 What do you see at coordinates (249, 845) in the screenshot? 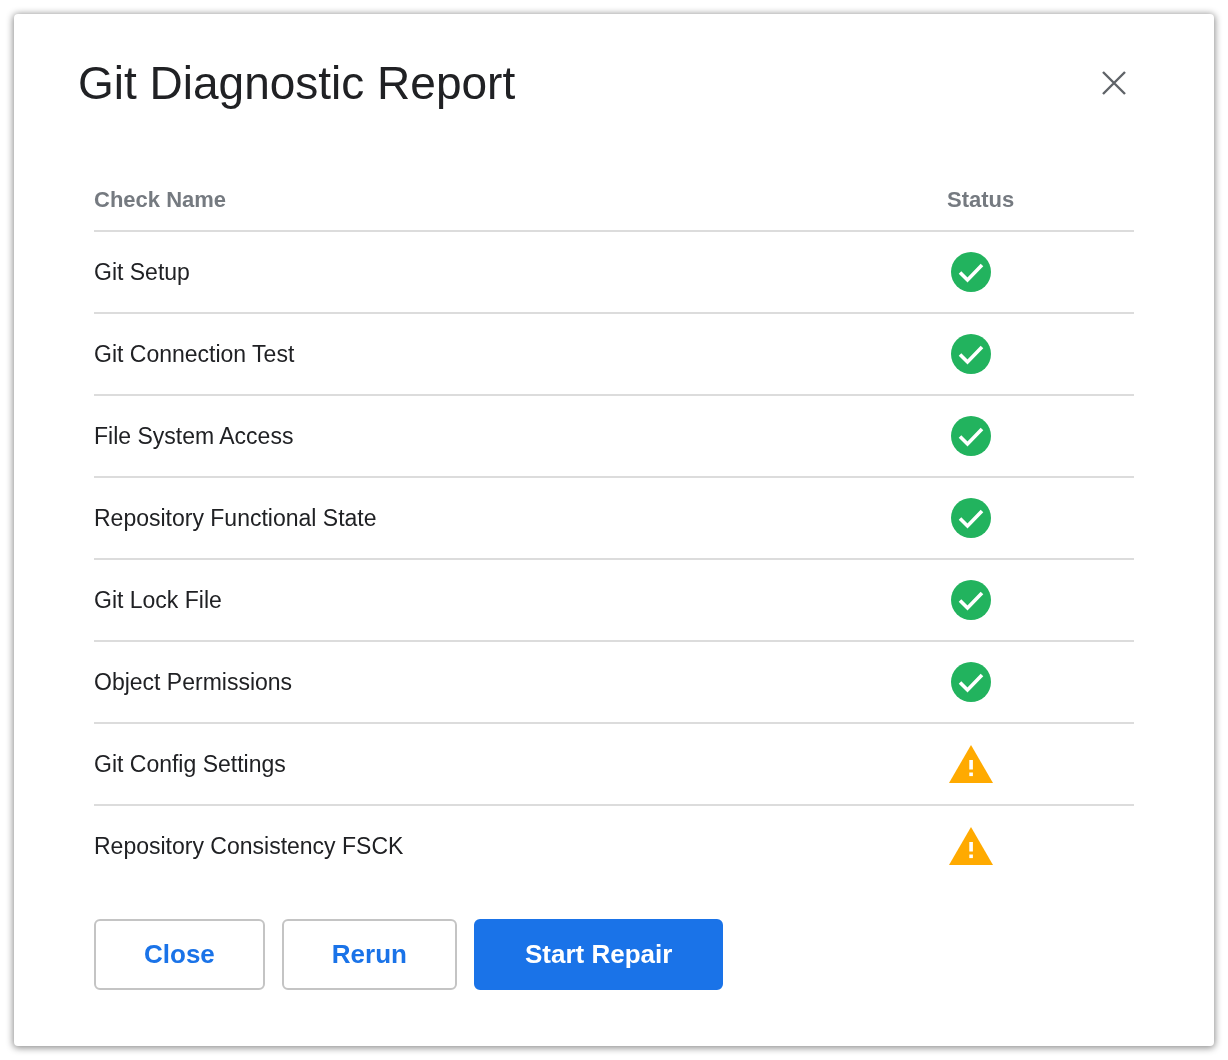
I see `check-name: Repository Consistency FSCK` at bounding box center [249, 845].